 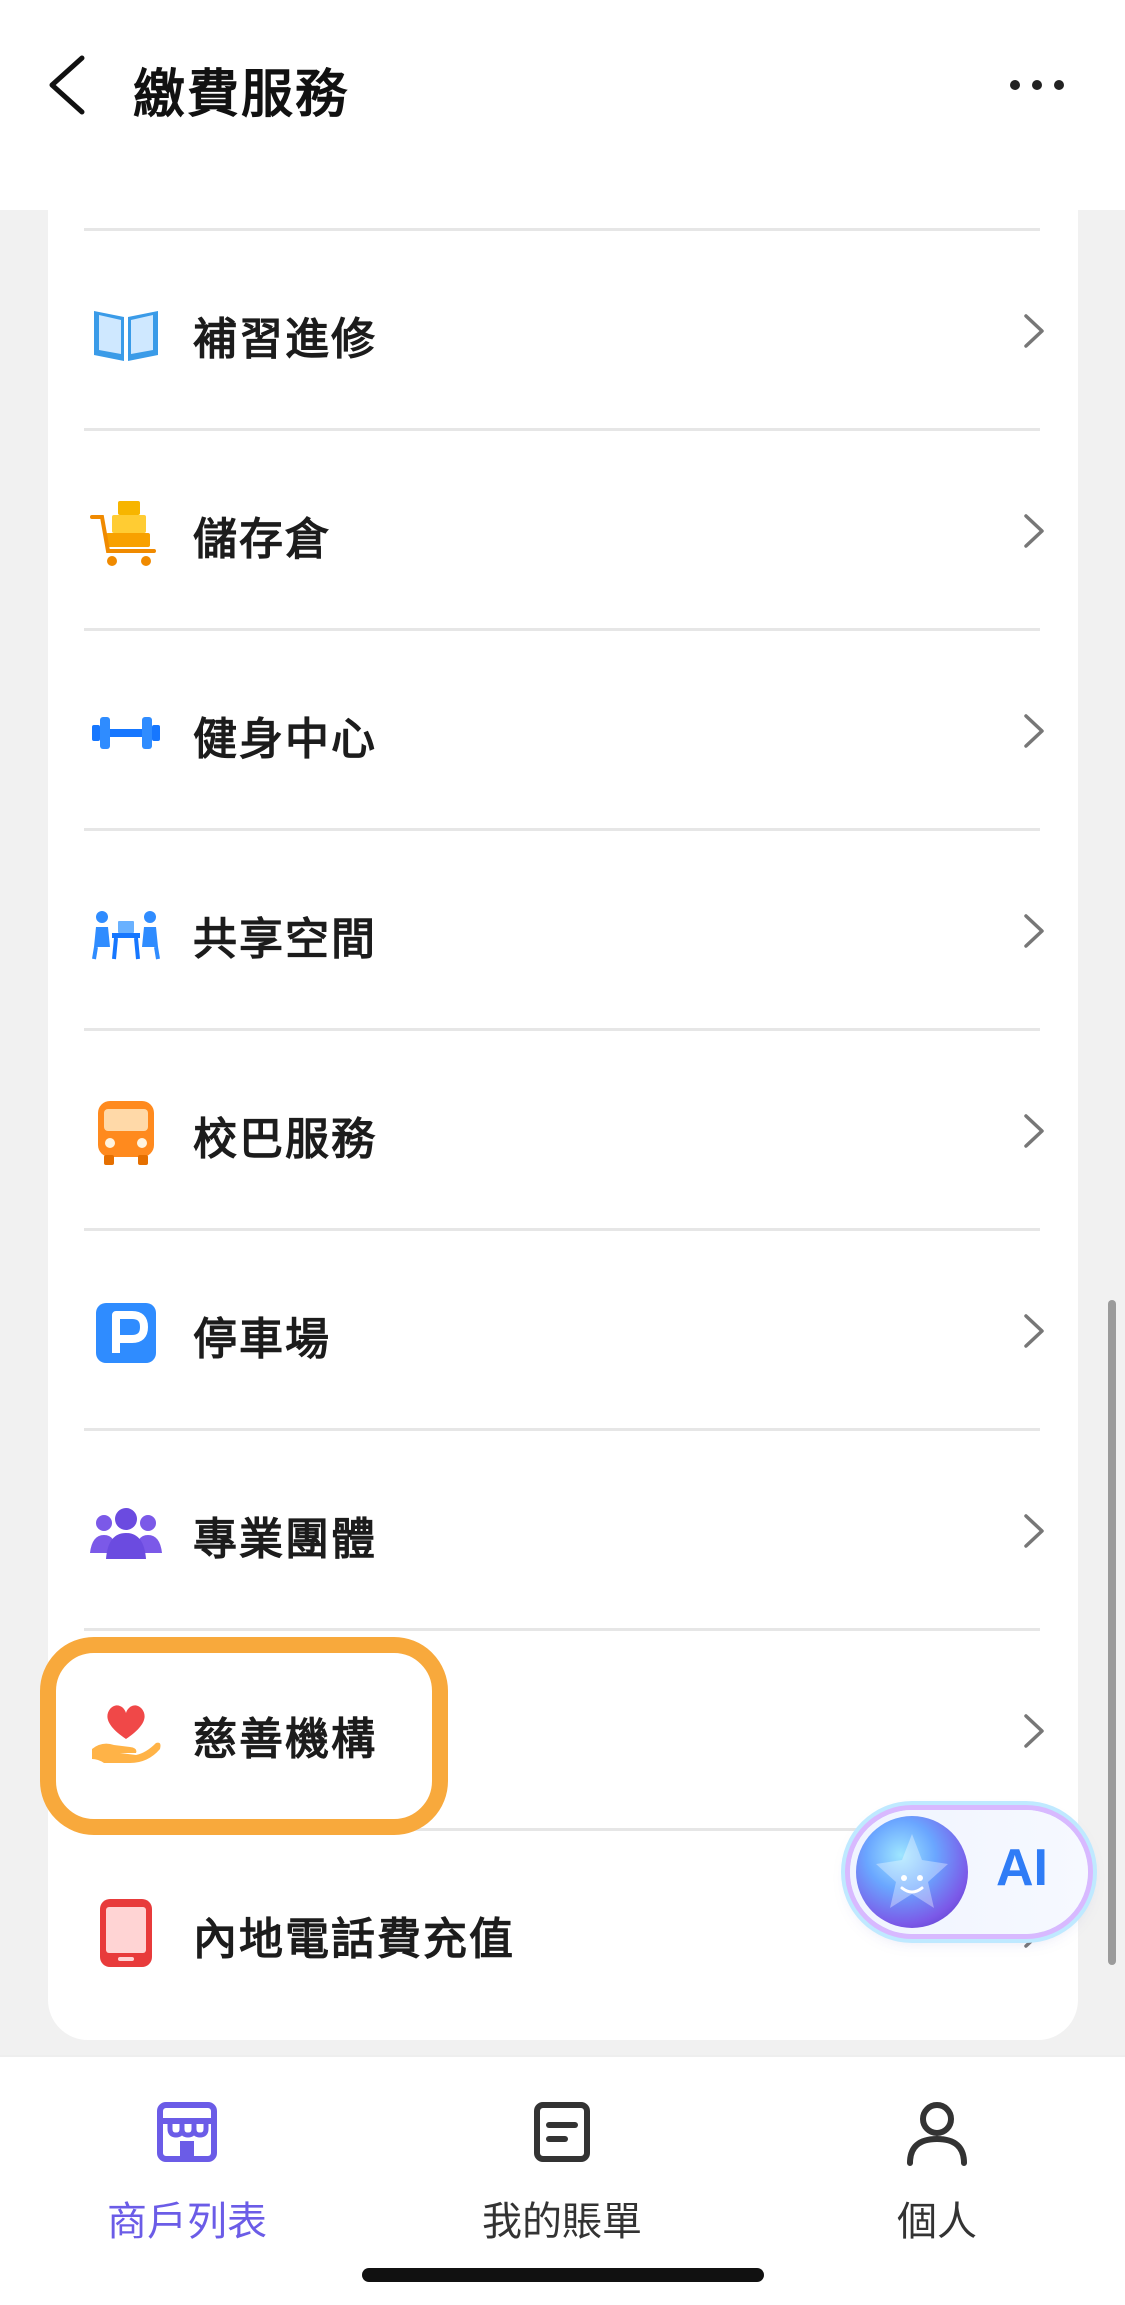 What do you see at coordinates (244, 1736) in the screenshot?
I see `highlight-ring` at bounding box center [244, 1736].